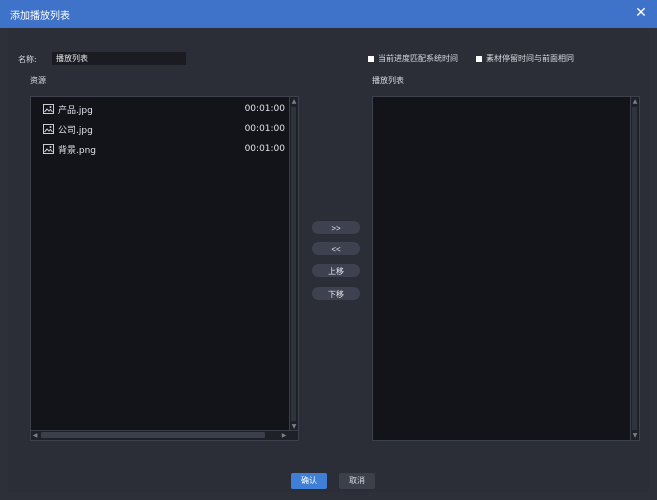 This screenshot has width=657, height=500. Describe the element at coordinates (336, 270) in the screenshot. I see `move-up-button: 上移` at that location.